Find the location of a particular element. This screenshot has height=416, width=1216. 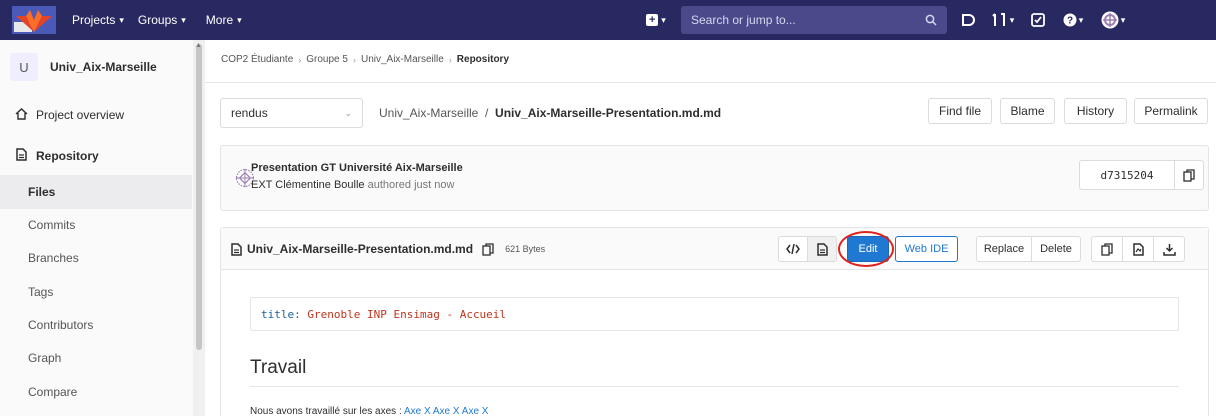

breadcrumb-link: Univ_Aix-Marseille is located at coordinates (402, 59).